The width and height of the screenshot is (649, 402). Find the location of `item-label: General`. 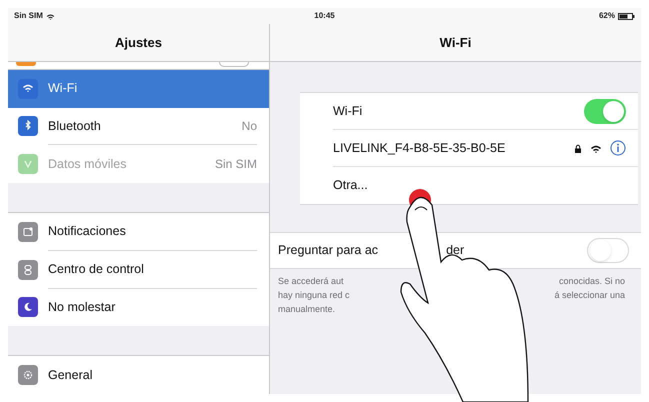

item-label: General is located at coordinates (70, 375).